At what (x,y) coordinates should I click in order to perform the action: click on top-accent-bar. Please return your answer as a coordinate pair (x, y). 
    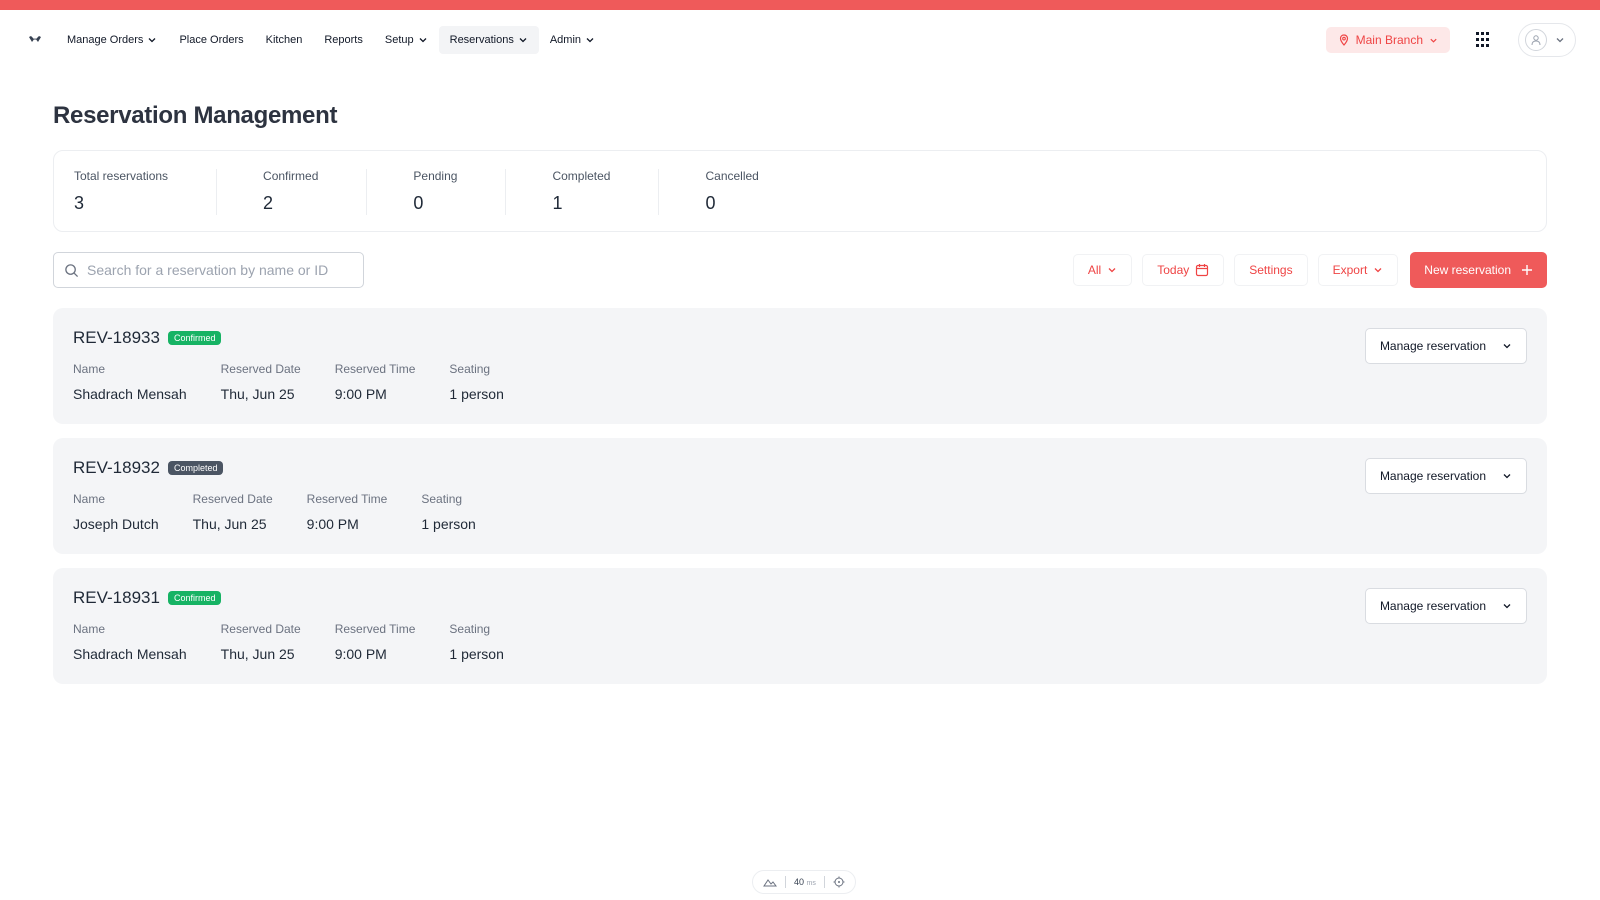
    Looking at the image, I should click on (800, 5).